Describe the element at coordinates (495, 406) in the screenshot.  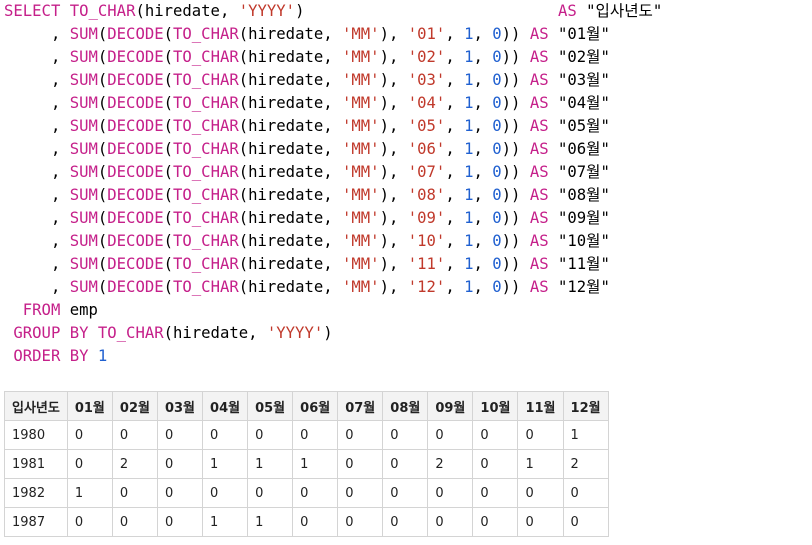
I see `header-cell-month-10: 10월` at that location.